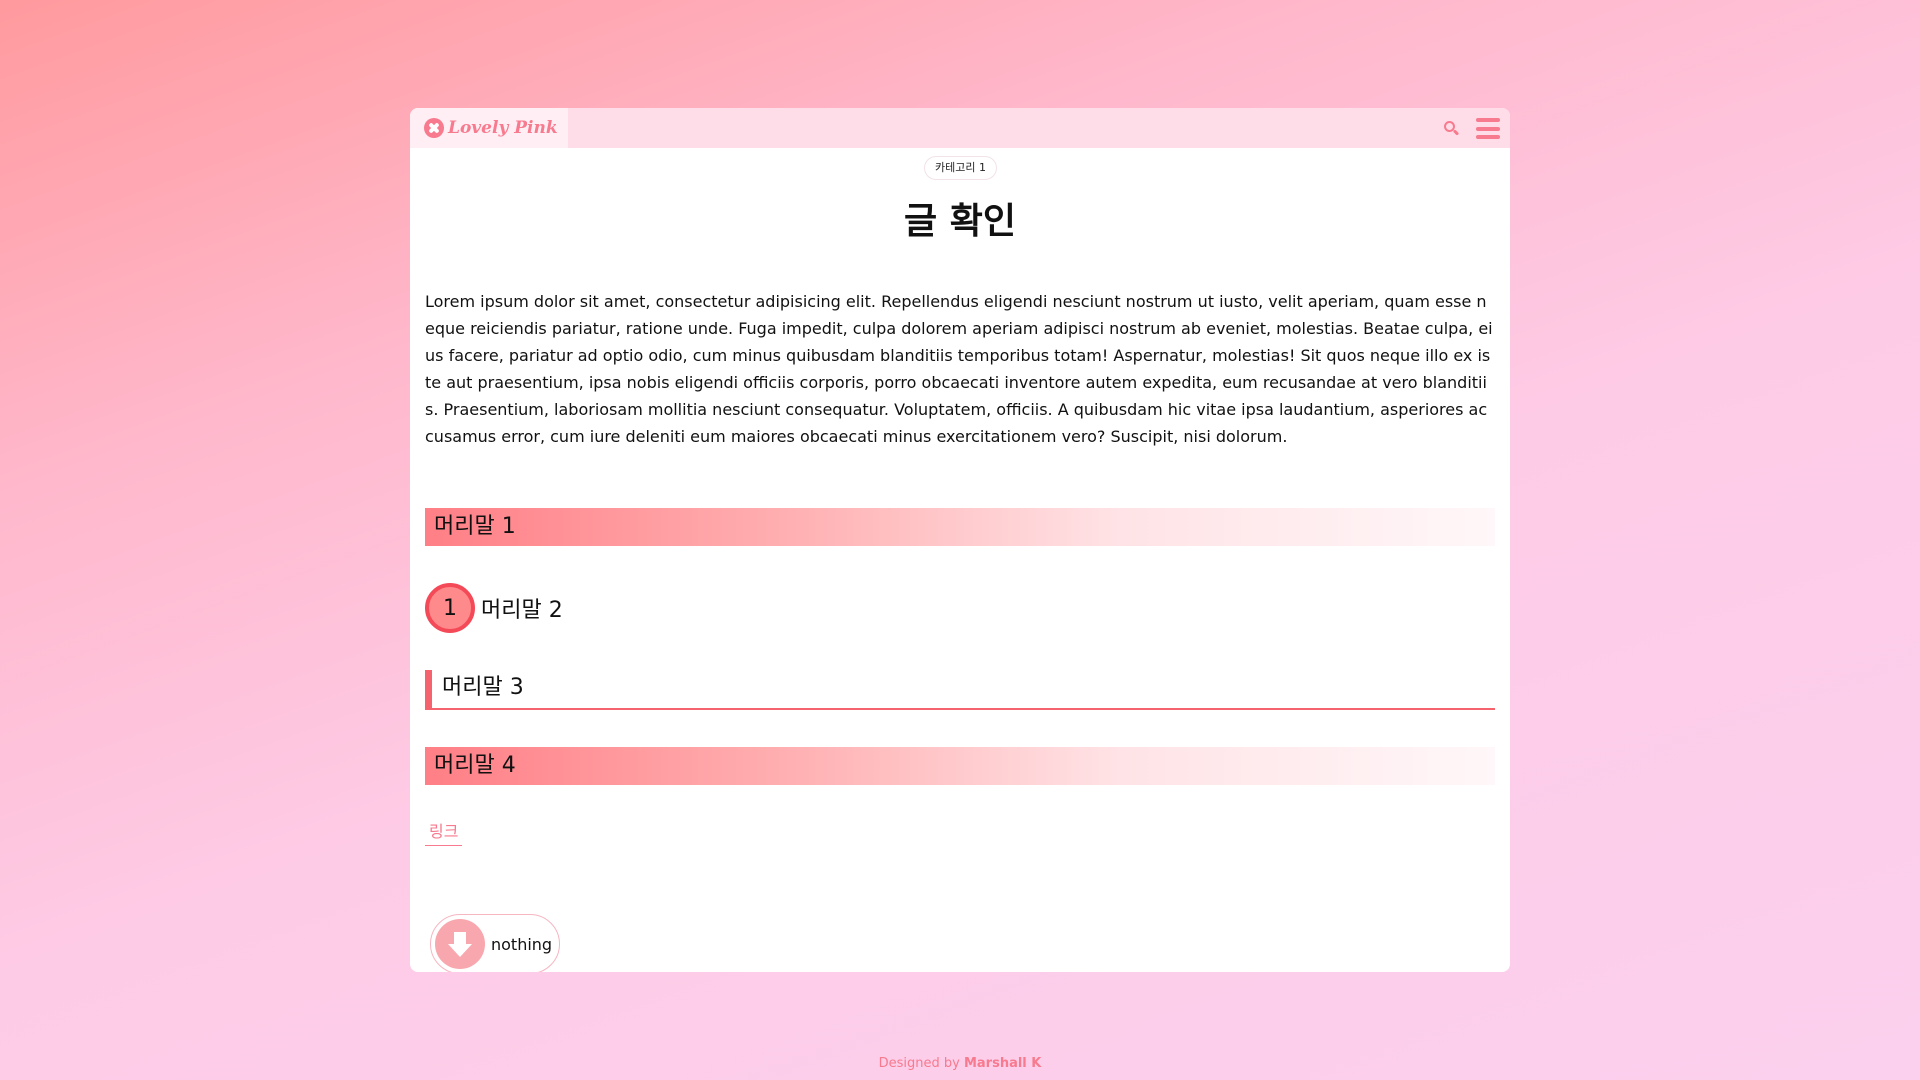 The image size is (1920, 1080). What do you see at coordinates (1452, 128) in the screenshot?
I see `search-icon` at bounding box center [1452, 128].